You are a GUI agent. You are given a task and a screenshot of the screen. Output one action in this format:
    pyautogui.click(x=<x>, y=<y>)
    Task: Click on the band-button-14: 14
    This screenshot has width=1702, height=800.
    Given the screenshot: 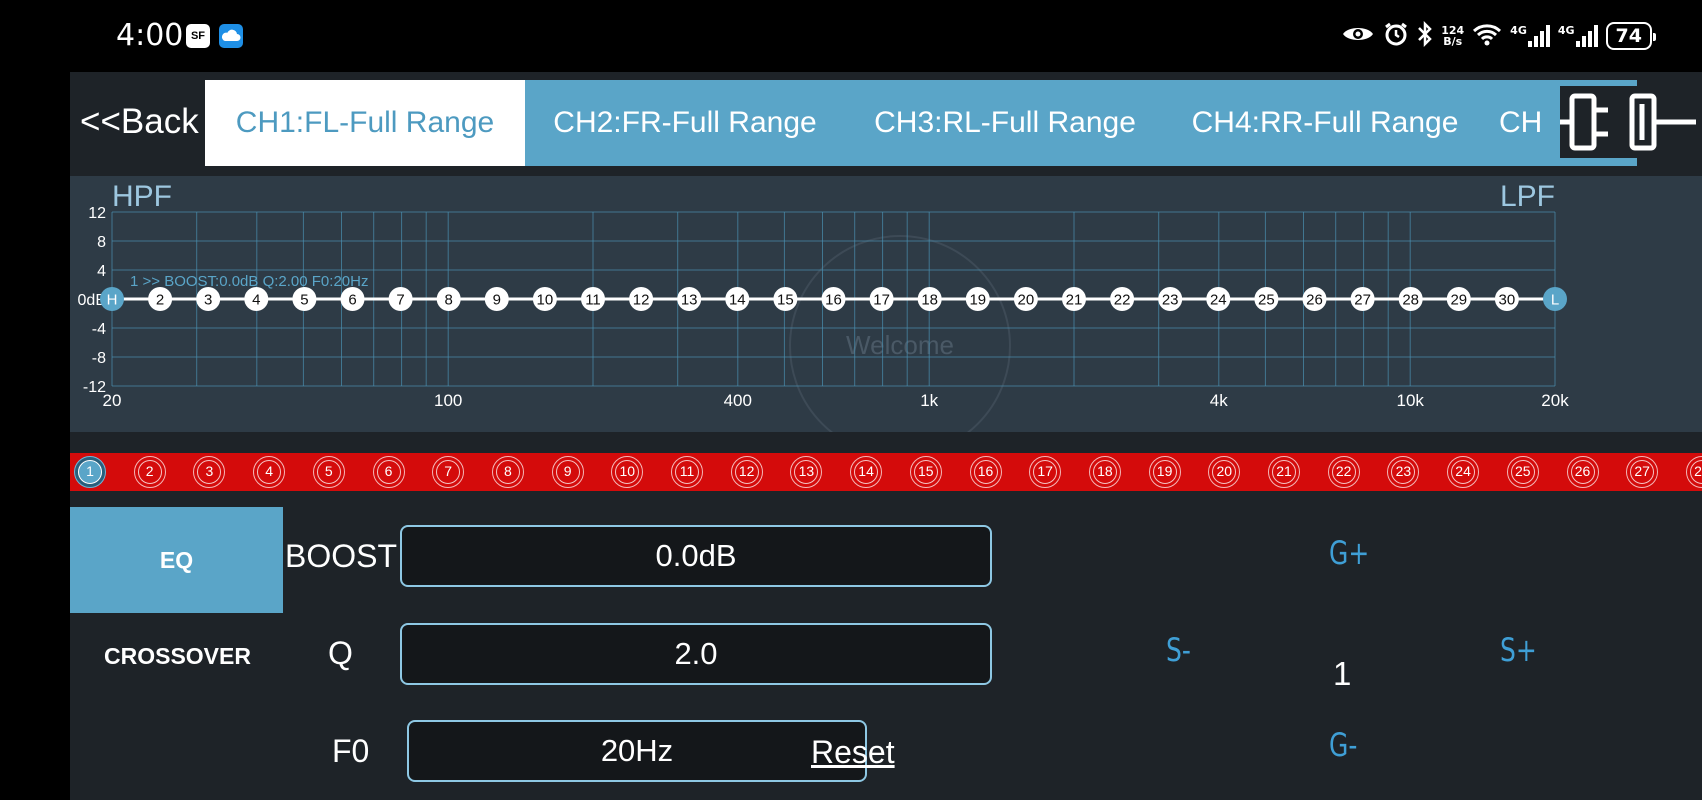 What is the action you would take?
    pyautogui.click(x=866, y=472)
    